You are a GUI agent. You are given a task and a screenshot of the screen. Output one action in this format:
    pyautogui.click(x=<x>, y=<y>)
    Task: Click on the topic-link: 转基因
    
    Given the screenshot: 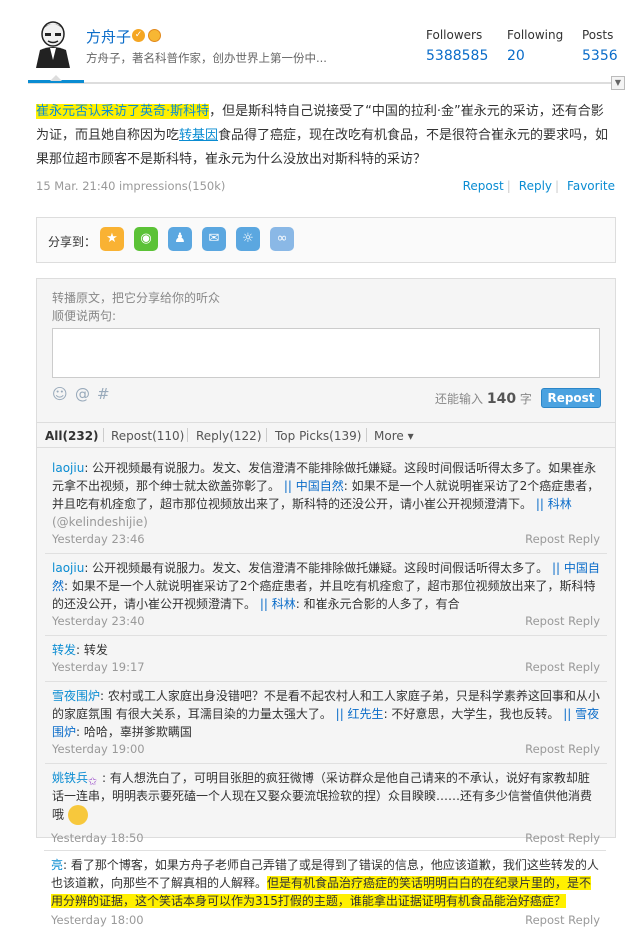 What is the action you would take?
    pyautogui.click(x=198, y=135)
    